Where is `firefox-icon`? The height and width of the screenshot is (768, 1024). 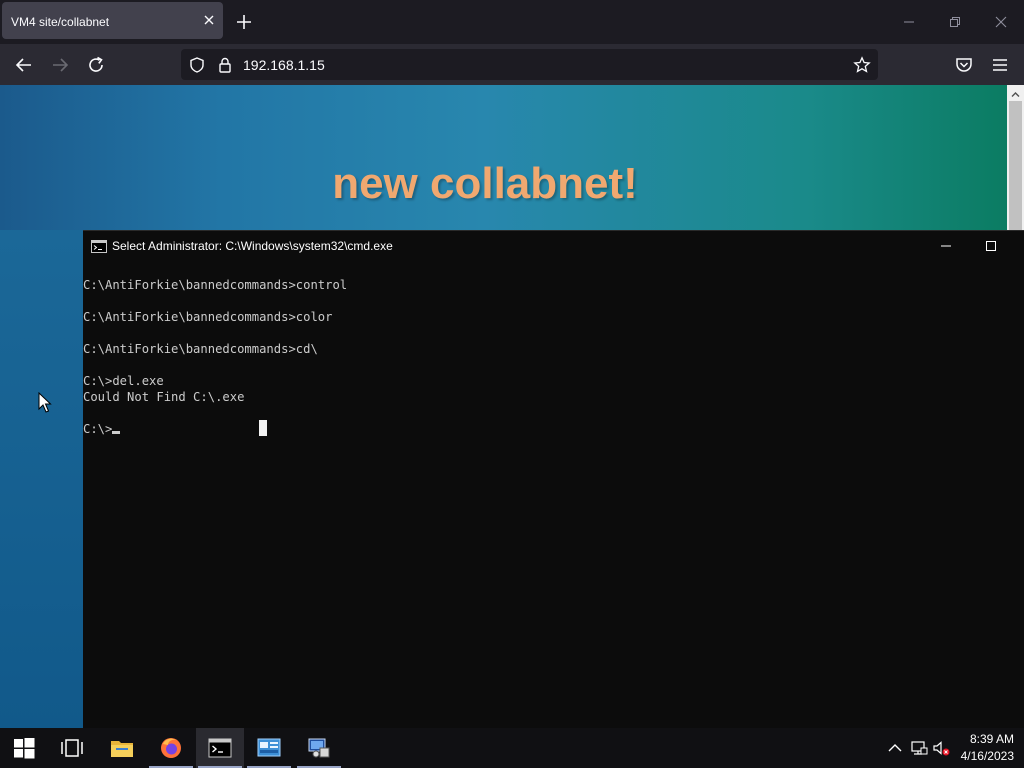 firefox-icon is located at coordinates (171, 748).